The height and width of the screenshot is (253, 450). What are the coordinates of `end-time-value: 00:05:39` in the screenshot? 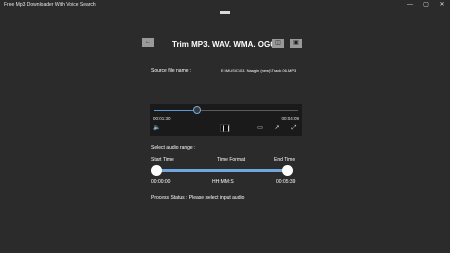 It's located at (286, 182).